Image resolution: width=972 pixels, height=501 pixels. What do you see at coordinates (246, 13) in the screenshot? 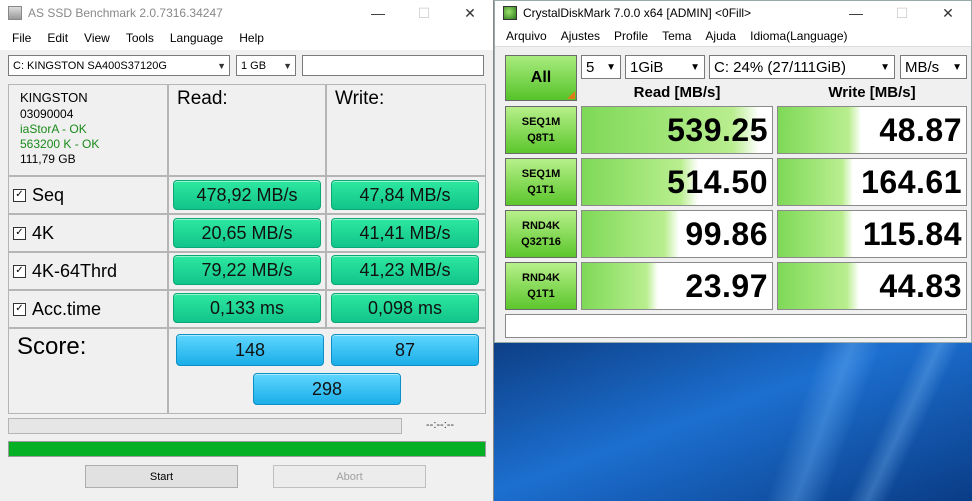
I see `as-ssd-titlebar: AS SSD Benchmark 2.0.7316.34247 — ☐ ✕` at bounding box center [246, 13].